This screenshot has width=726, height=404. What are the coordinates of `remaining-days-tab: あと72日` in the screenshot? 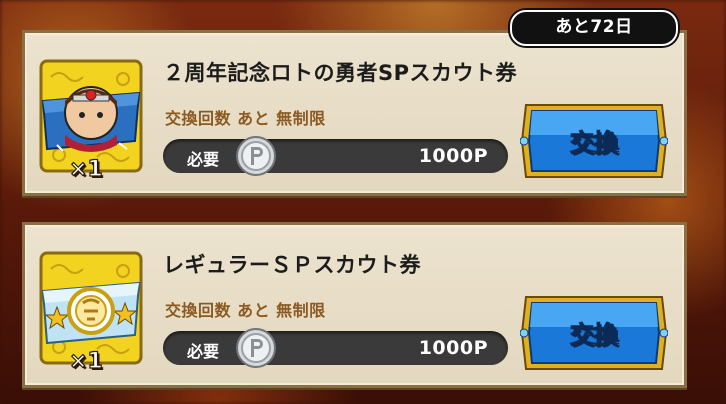 It's located at (594, 28).